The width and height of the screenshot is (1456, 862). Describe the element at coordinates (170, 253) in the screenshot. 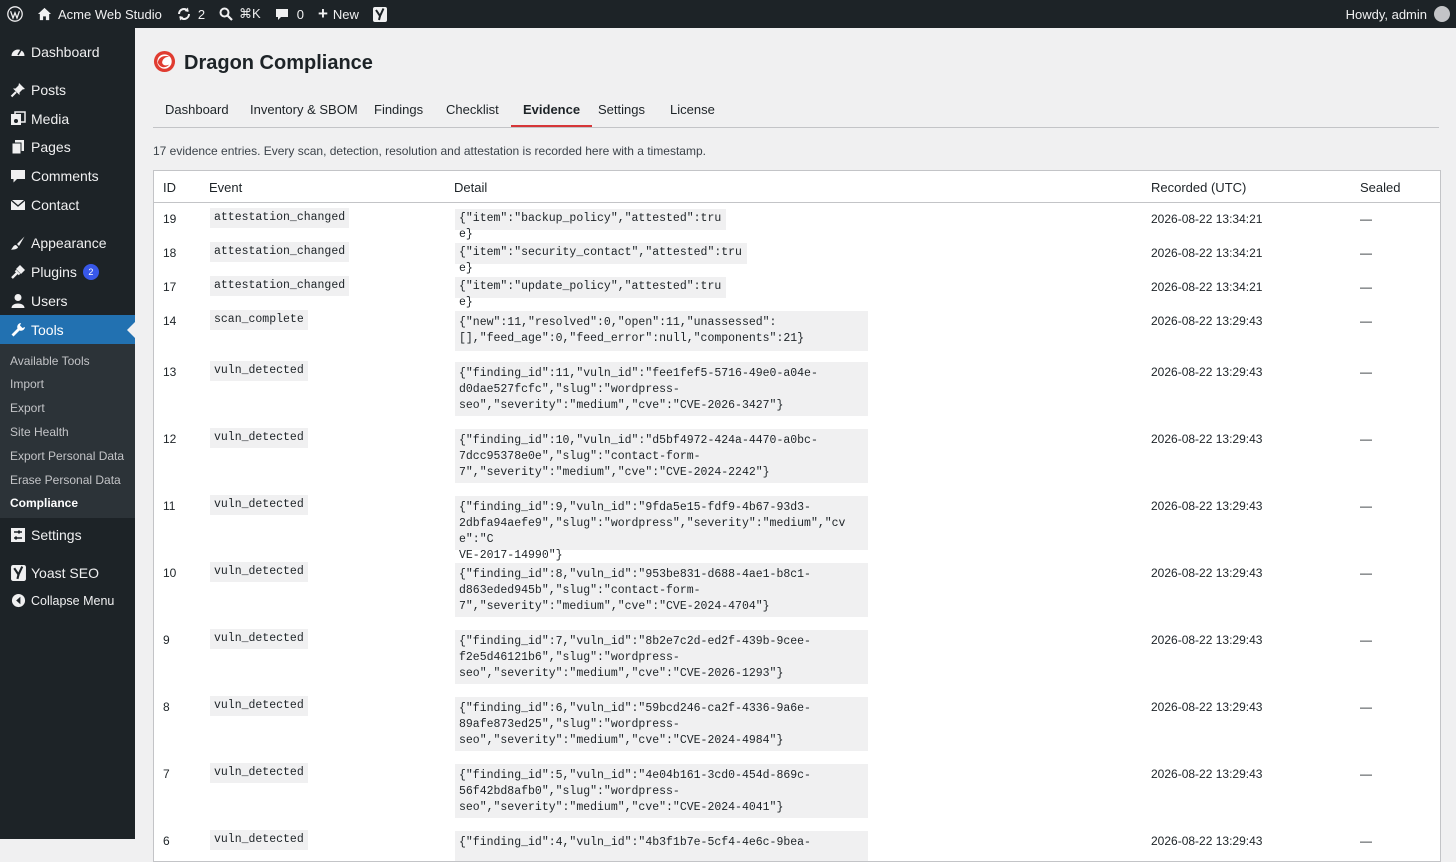

I see `row-id: 18` at that location.